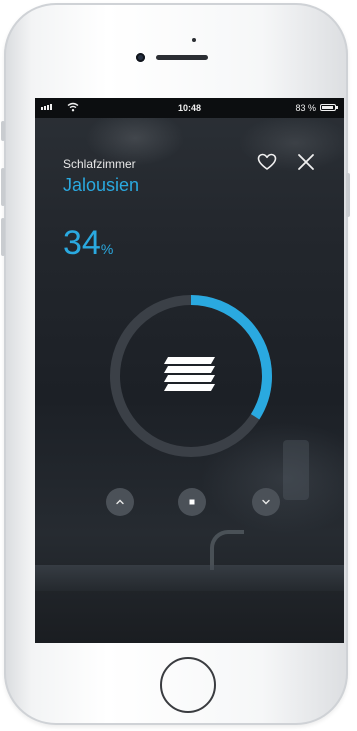 This screenshot has height=731, width=357. What do you see at coordinates (189, 108) in the screenshot?
I see `status-bar: 10:48 83 %` at bounding box center [189, 108].